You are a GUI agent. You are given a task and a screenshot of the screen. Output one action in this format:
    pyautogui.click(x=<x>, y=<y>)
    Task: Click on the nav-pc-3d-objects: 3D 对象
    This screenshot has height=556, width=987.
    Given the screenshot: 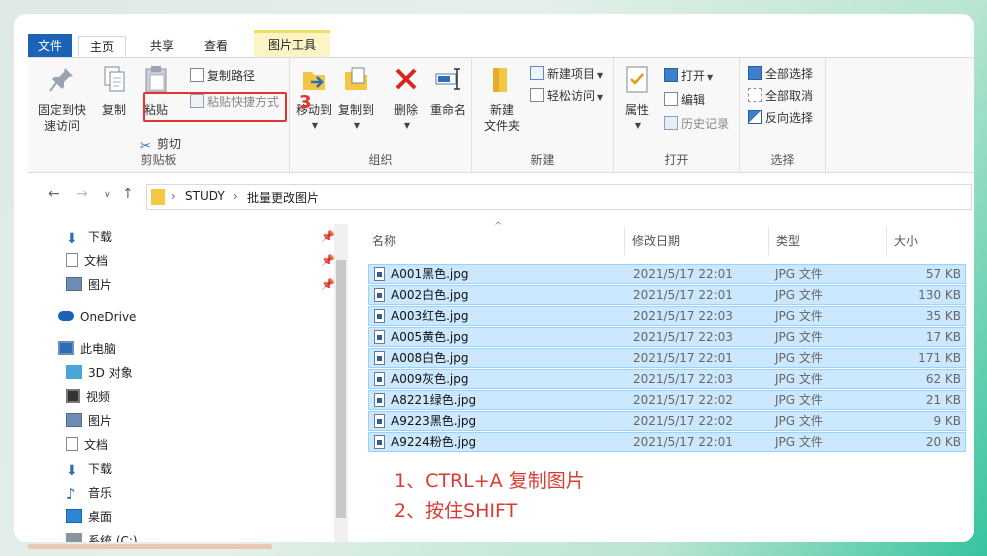 What is the action you would take?
    pyautogui.click(x=99, y=373)
    